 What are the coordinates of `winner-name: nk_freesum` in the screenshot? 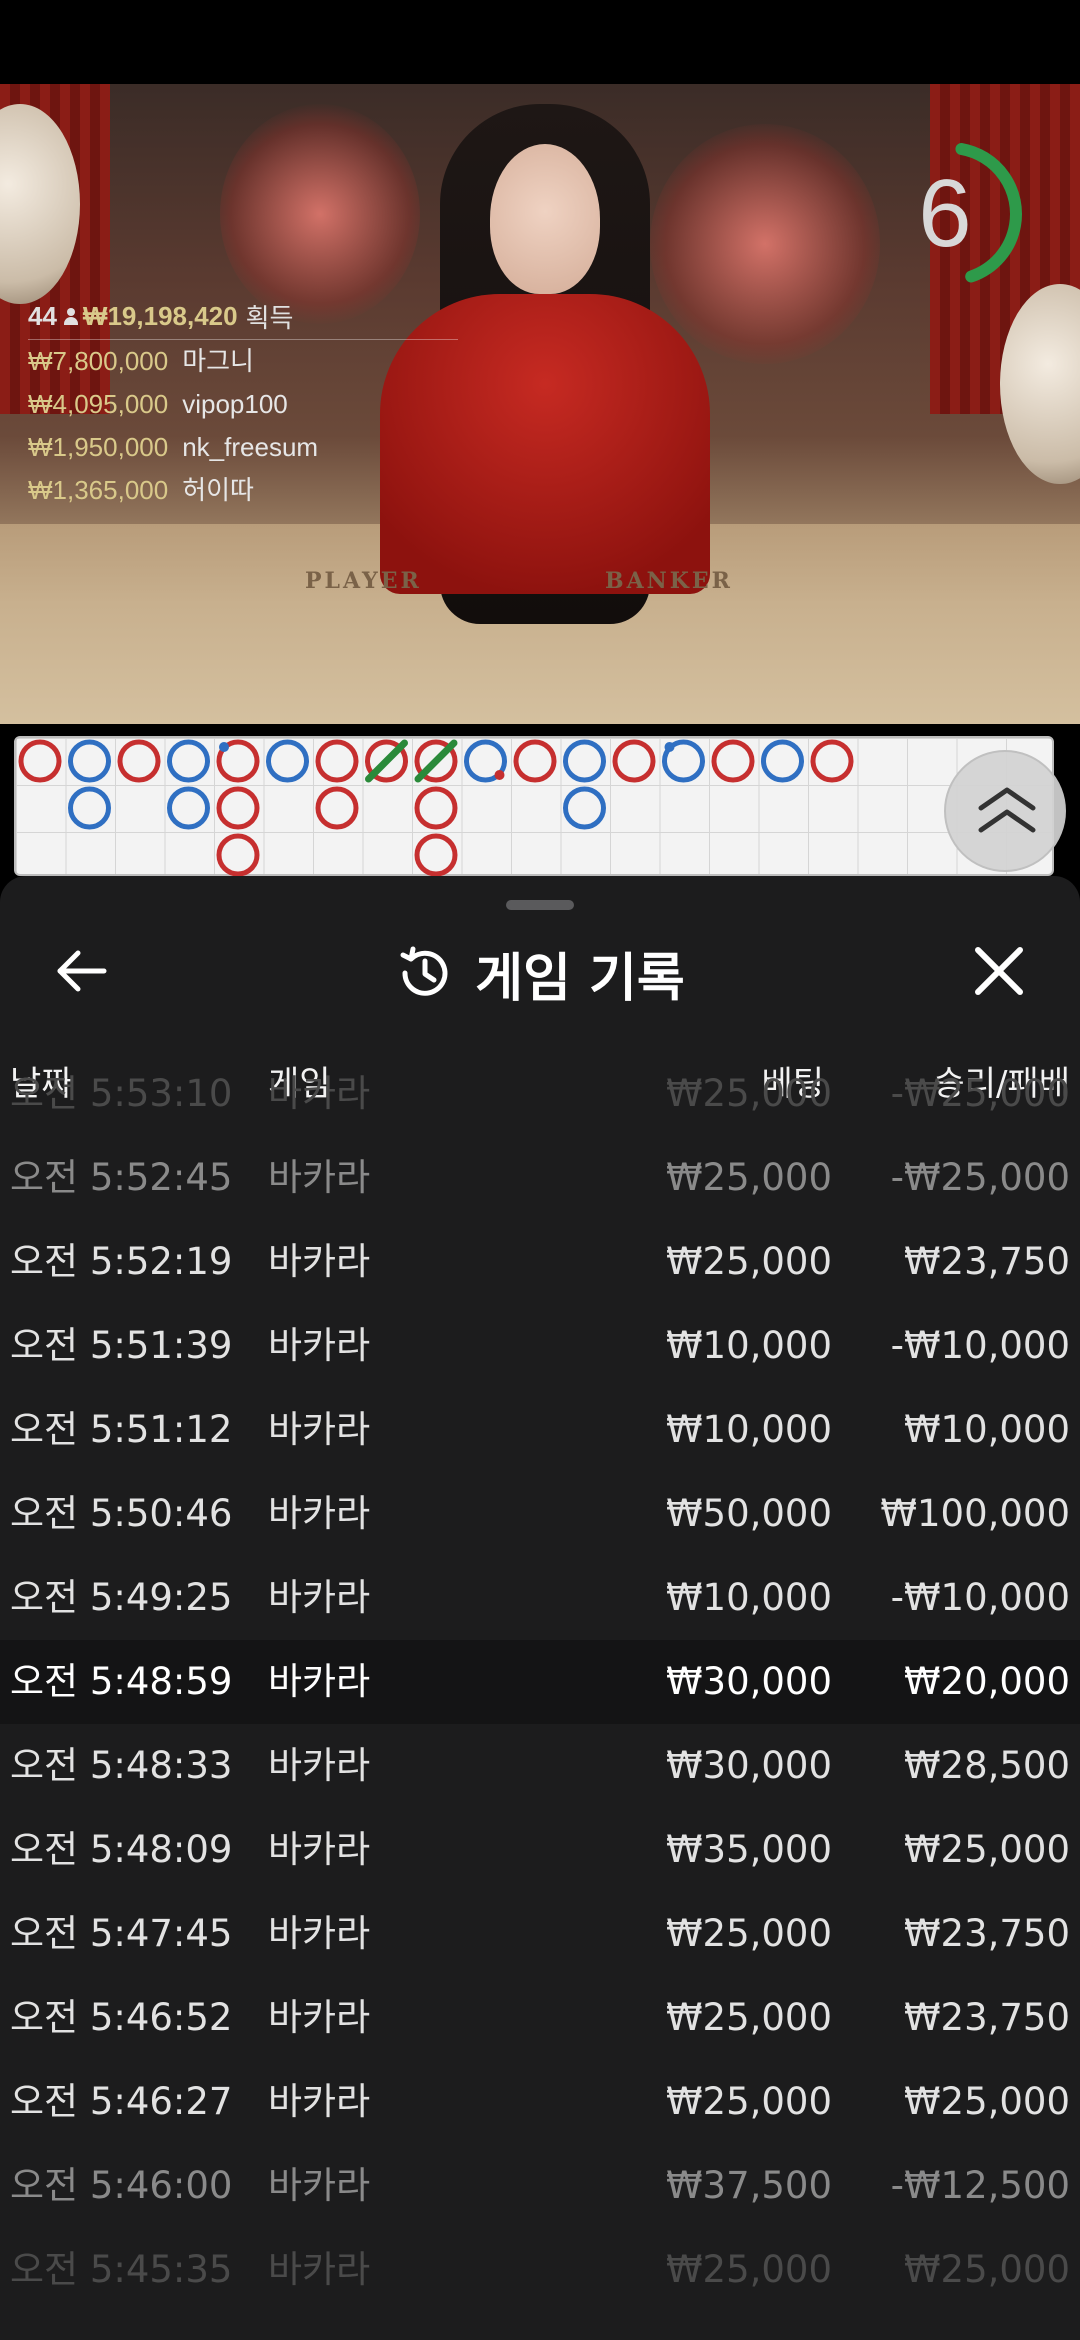 It's located at (250, 447).